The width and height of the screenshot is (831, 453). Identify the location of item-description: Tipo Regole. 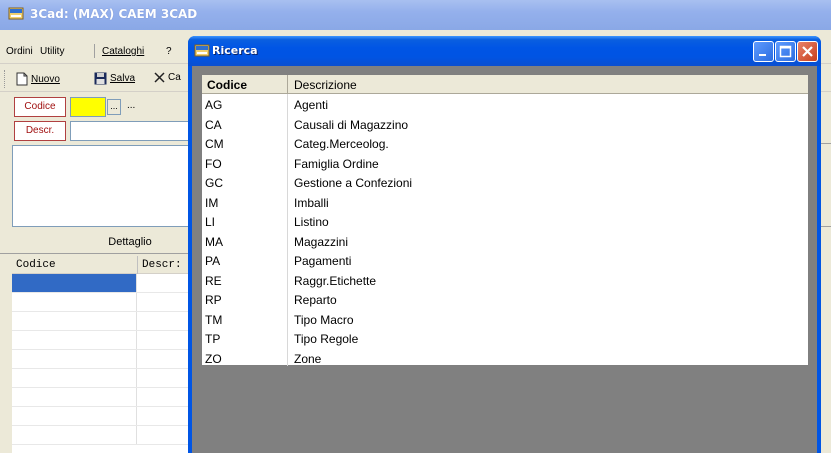
(326, 339).